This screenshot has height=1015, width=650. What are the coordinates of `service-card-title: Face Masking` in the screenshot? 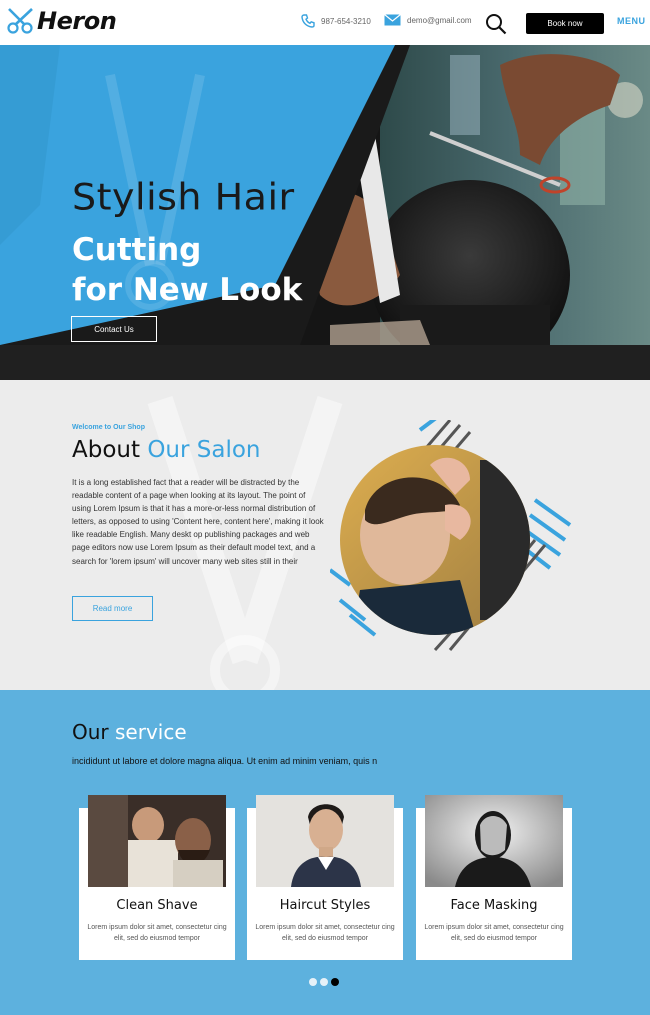 It's located at (494, 905).